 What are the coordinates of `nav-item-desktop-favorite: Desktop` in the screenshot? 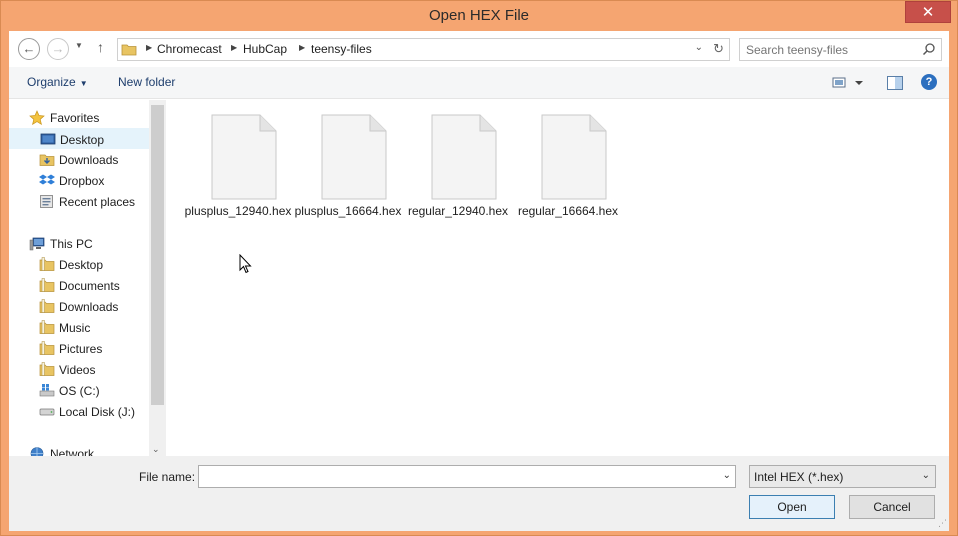 It's located at (79, 138).